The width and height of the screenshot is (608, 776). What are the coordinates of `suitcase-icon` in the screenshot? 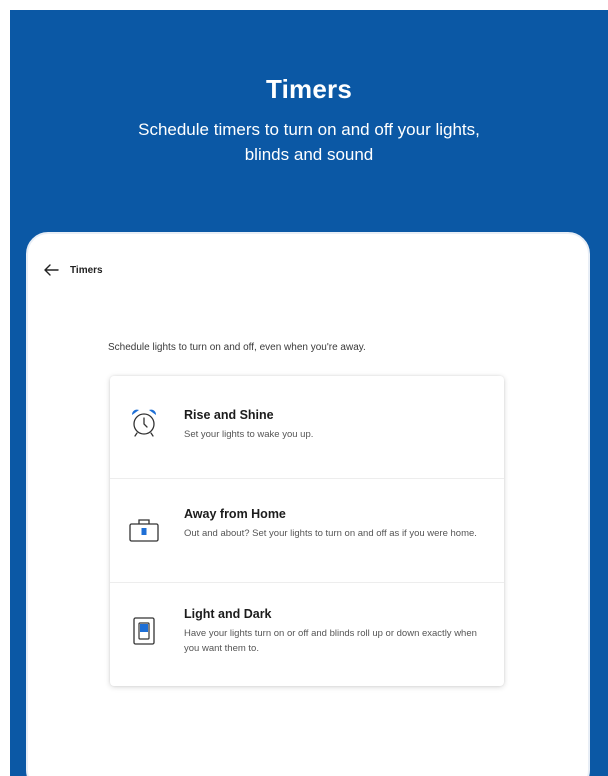 It's located at (144, 530).